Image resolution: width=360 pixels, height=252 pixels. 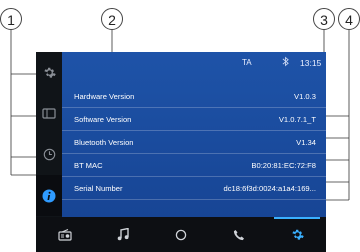 What do you see at coordinates (311, 63) in the screenshot?
I see `clock-time: 13:15` at bounding box center [311, 63].